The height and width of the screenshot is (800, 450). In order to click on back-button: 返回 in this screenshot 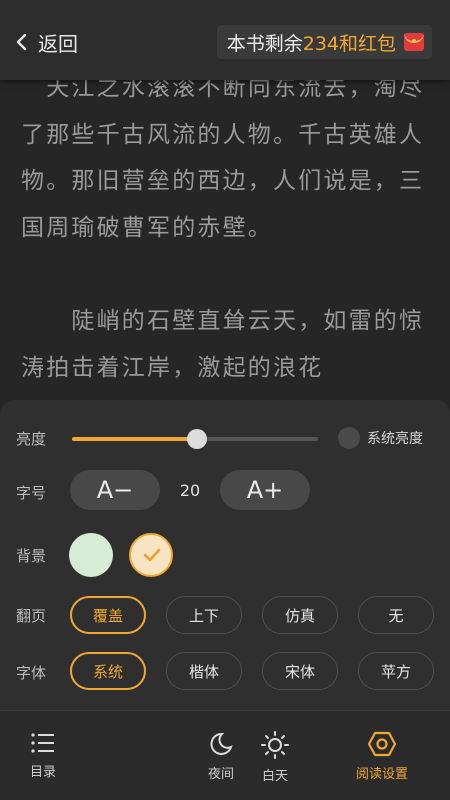, I will do `click(46, 42)`.